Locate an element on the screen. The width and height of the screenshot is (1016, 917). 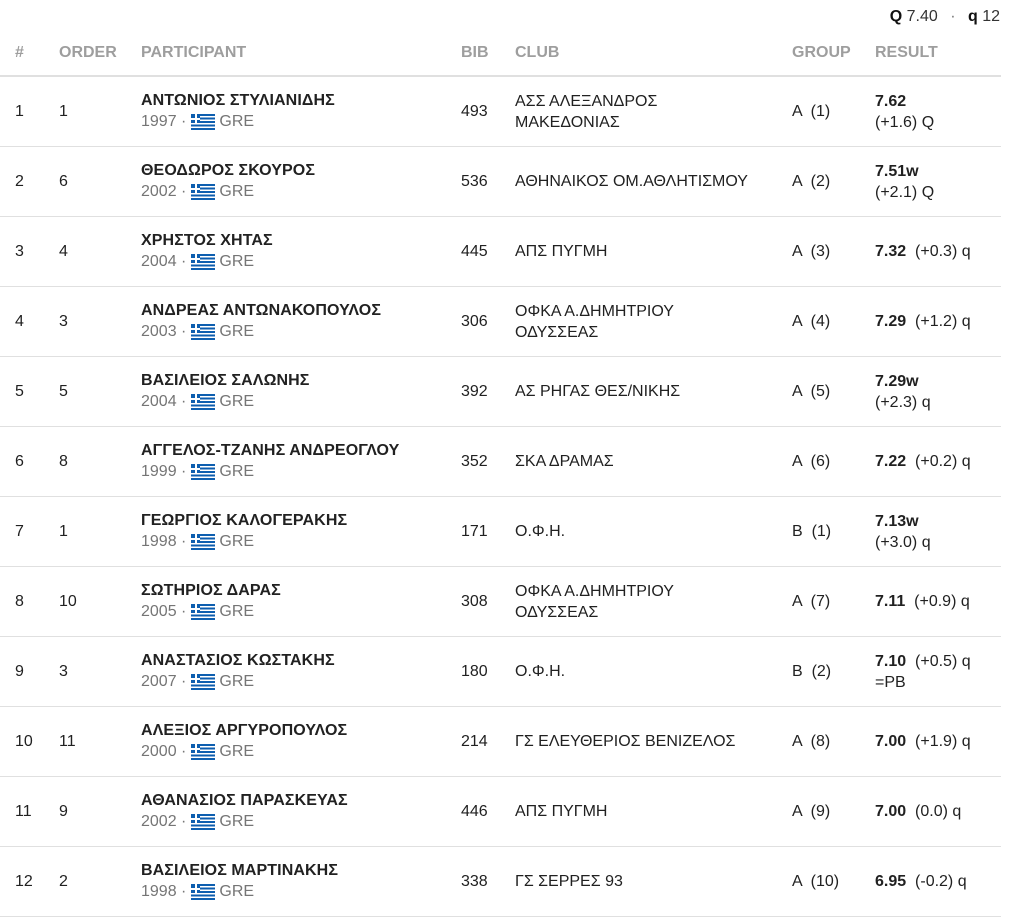
participant-name: ΑΛΕΞΙΟΣ ΑΡΓΥΡΟΠΟΥΛΟΣ is located at coordinates (301, 731).